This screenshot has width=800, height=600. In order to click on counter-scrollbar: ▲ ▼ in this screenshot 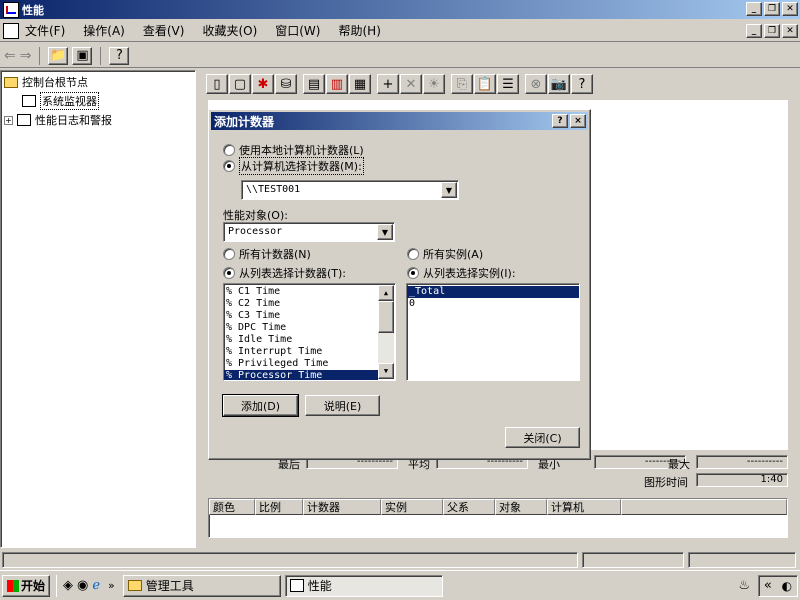, I will do `click(386, 332)`.